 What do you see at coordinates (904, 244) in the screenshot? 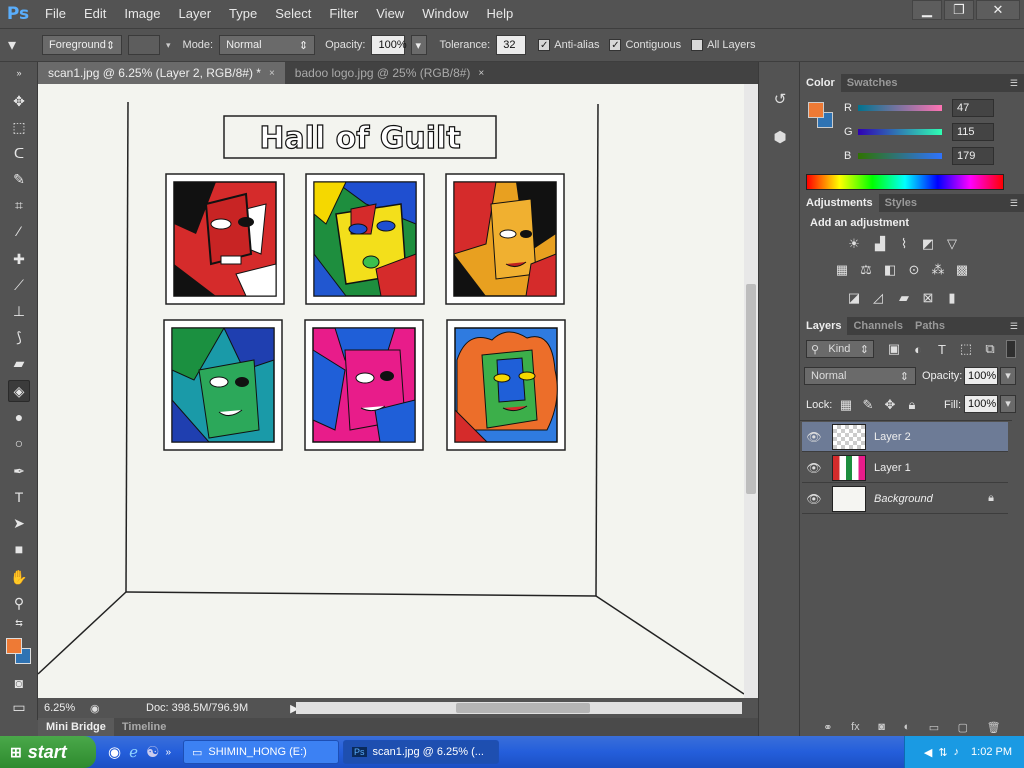
I see `curves-icon: ⌇` at bounding box center [904, 244].